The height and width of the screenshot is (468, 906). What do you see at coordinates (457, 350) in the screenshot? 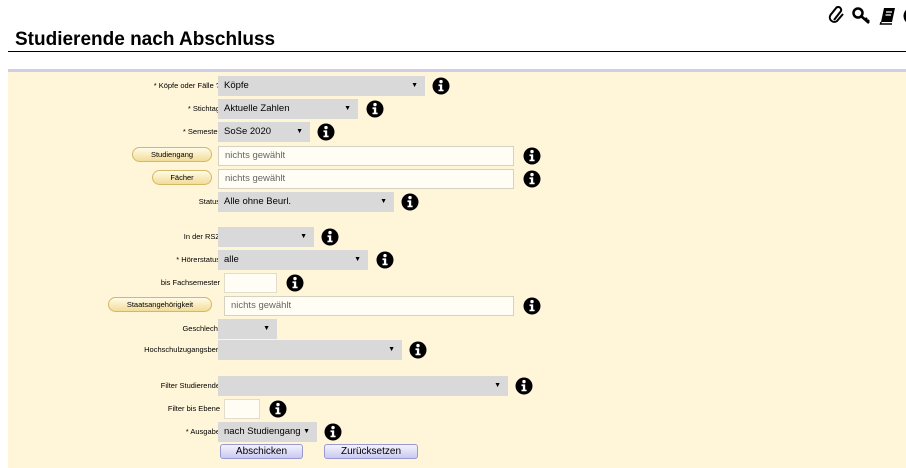
I see `row-hzb: Hochschulzugangsber. ▼` at bounding box center [457, 350].